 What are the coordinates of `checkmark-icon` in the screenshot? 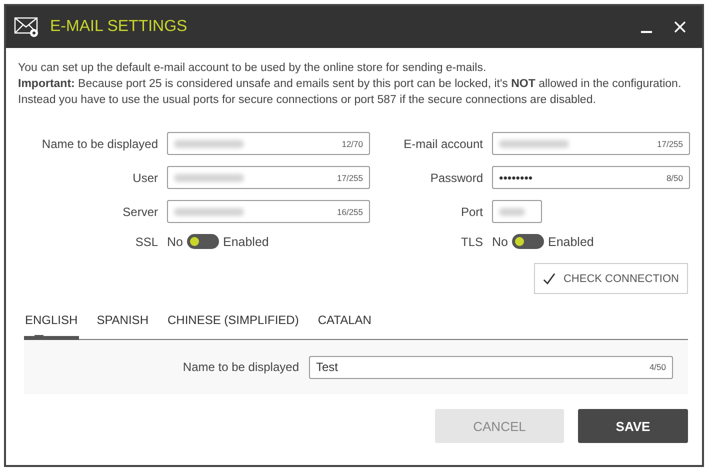 It's located at (549, 279).